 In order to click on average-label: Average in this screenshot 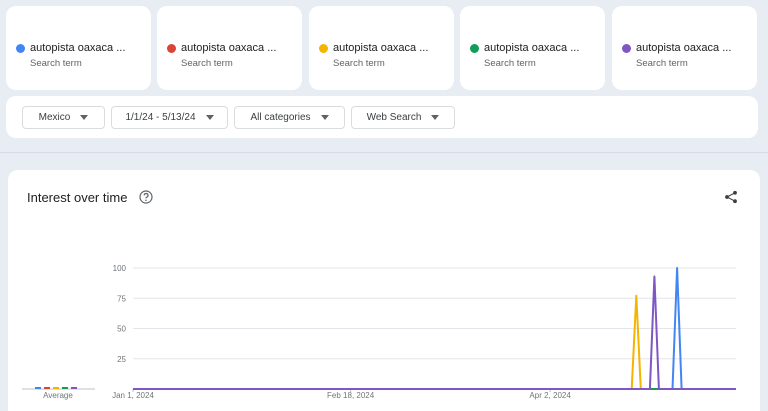, I will do `click(58, 395)`.